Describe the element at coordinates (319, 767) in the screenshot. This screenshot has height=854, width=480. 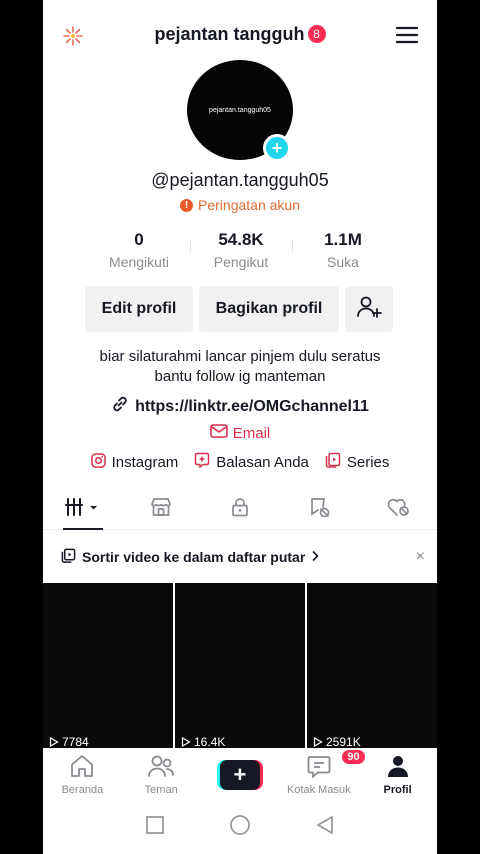
I see `inbox-icon` at that location.